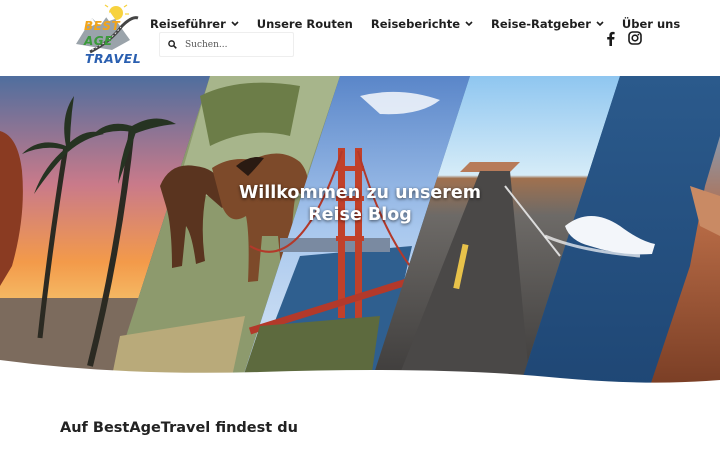  Describe the element at coordinates (98, 41) in the screenshot. I see `logo-text-age: AGE` at that location.